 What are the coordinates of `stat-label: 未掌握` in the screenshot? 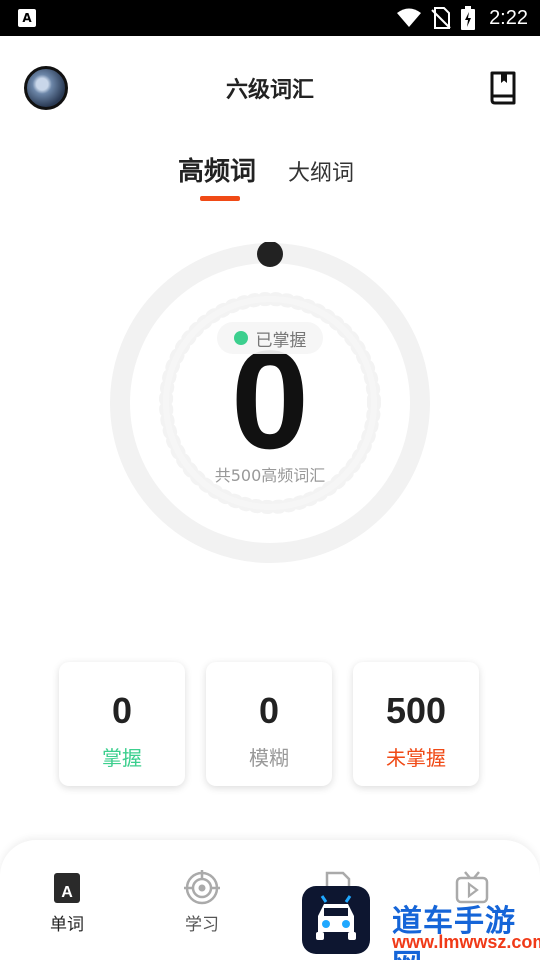 It's located at (416, 758).